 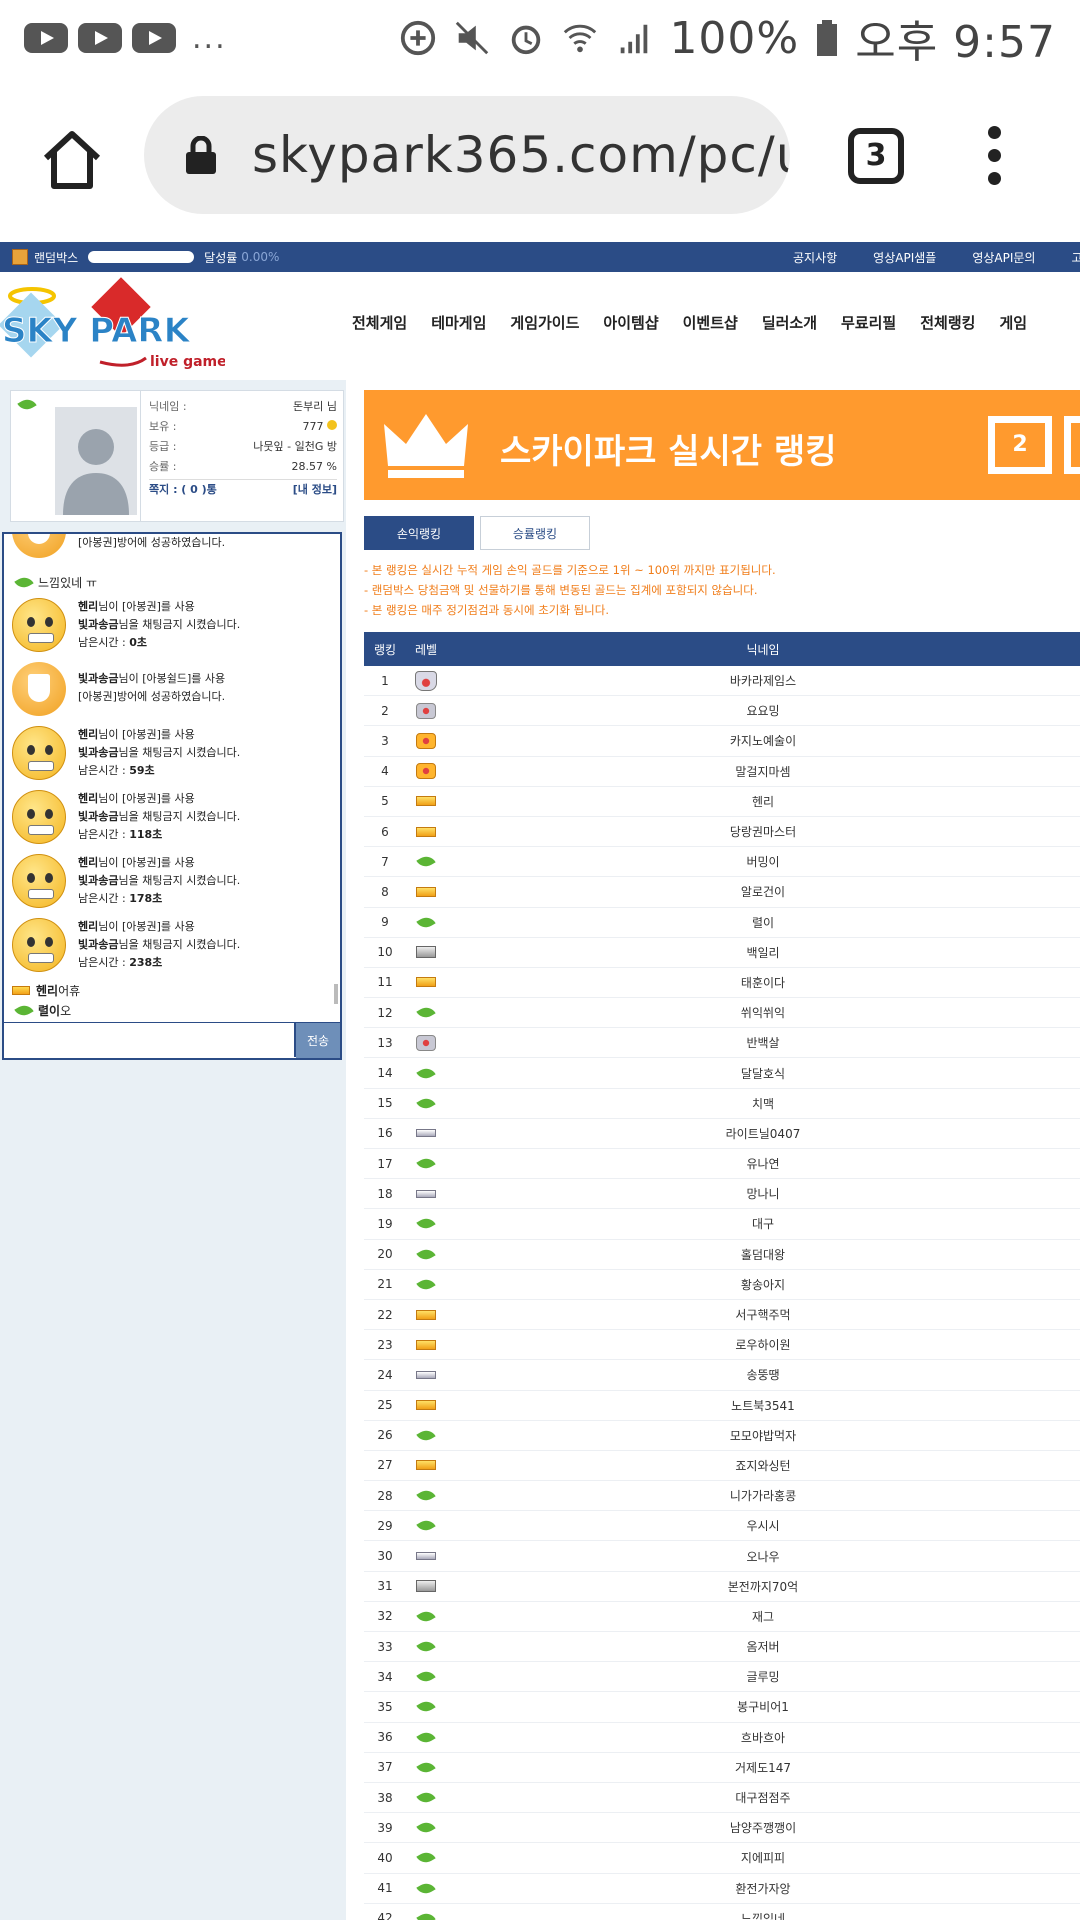 I want to click on level-gold-icon, so click(x=426, y=1405).